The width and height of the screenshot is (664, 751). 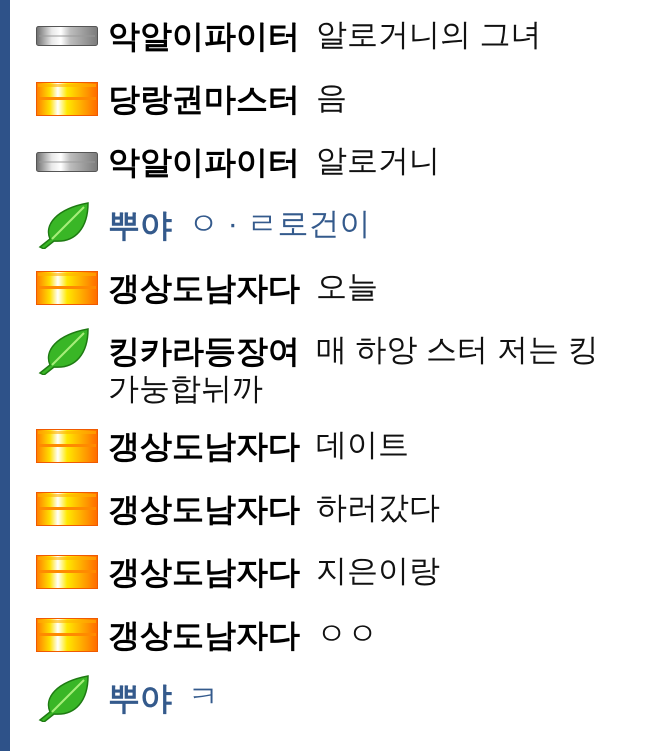 What do you see at coordinates (378, 571) in the screenshot?
I see `chat-message: 지은이랑` at bounding box center [378, 571].